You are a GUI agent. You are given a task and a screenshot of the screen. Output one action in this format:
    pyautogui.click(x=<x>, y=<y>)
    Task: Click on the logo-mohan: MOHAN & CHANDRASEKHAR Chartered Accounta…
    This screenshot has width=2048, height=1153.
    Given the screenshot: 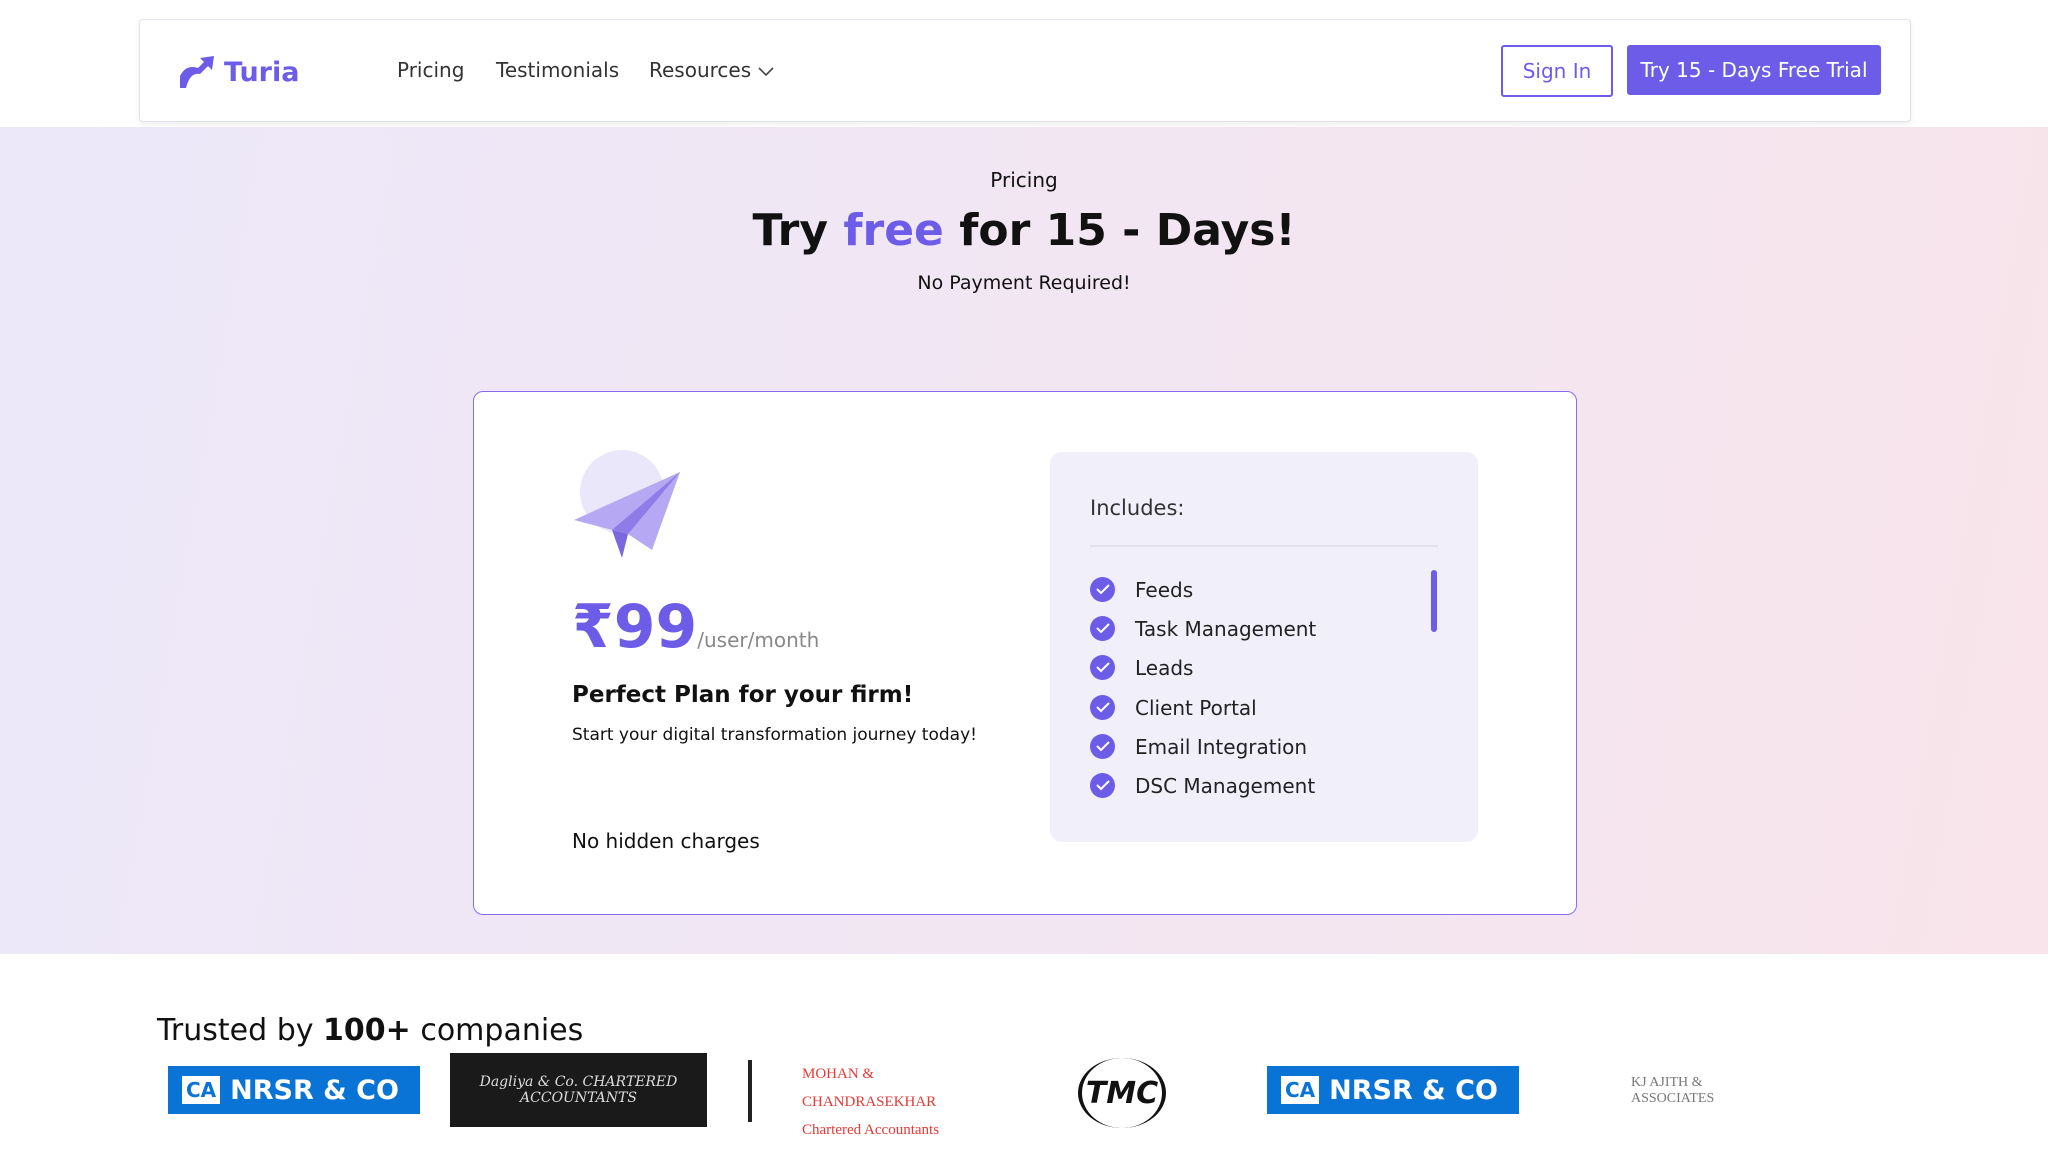 What is the action you would take?
    pyautogui.click(x=868, y=1099)
    